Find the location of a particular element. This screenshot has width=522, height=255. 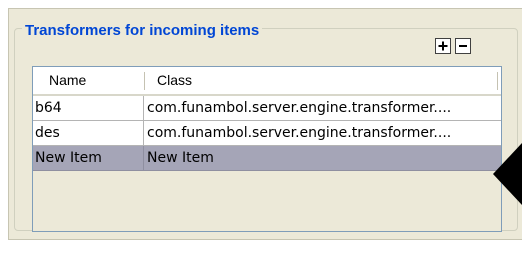

column-header-class: Class is located at coordinates (321, 80).